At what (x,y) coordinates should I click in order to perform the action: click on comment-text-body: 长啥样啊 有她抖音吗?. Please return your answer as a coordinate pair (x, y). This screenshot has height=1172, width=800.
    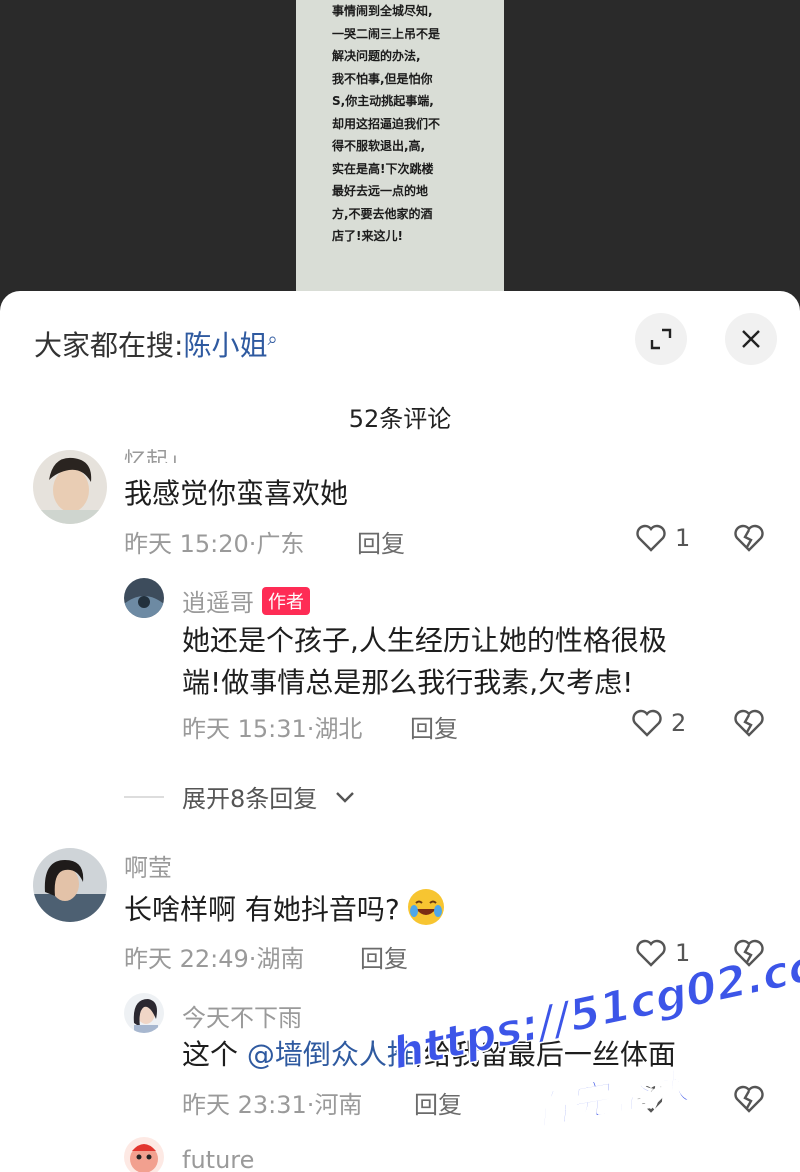
    Looking at the image, I should click on (262, 909).